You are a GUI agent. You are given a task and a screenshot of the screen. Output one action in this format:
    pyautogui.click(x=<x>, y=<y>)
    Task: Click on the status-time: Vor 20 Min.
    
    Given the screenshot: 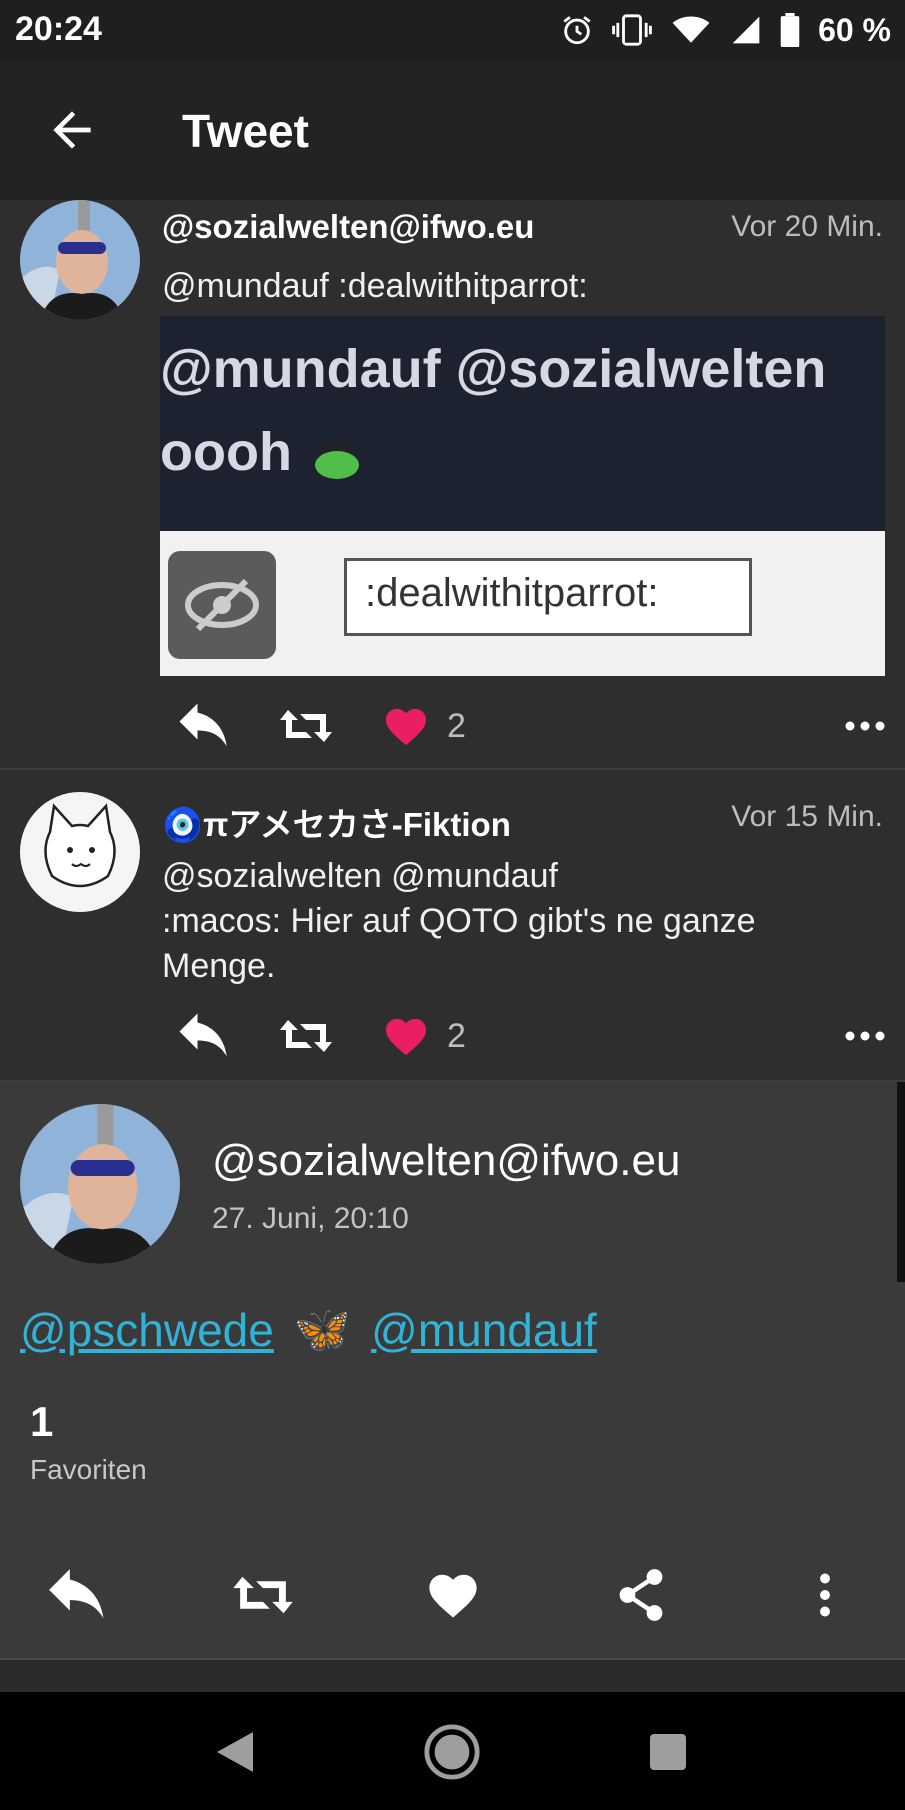 What is the action you would take?
    pyautogui.click(x=807, y=226)
    